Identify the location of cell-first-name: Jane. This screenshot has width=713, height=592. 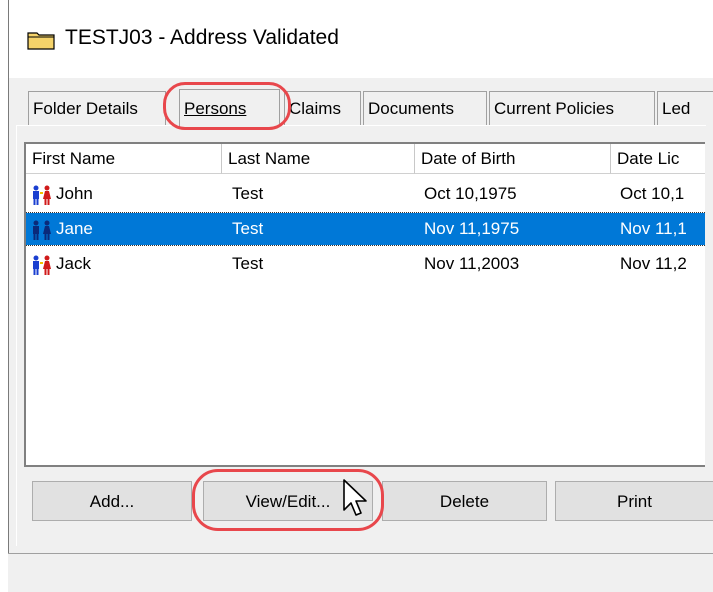
(74, 228).